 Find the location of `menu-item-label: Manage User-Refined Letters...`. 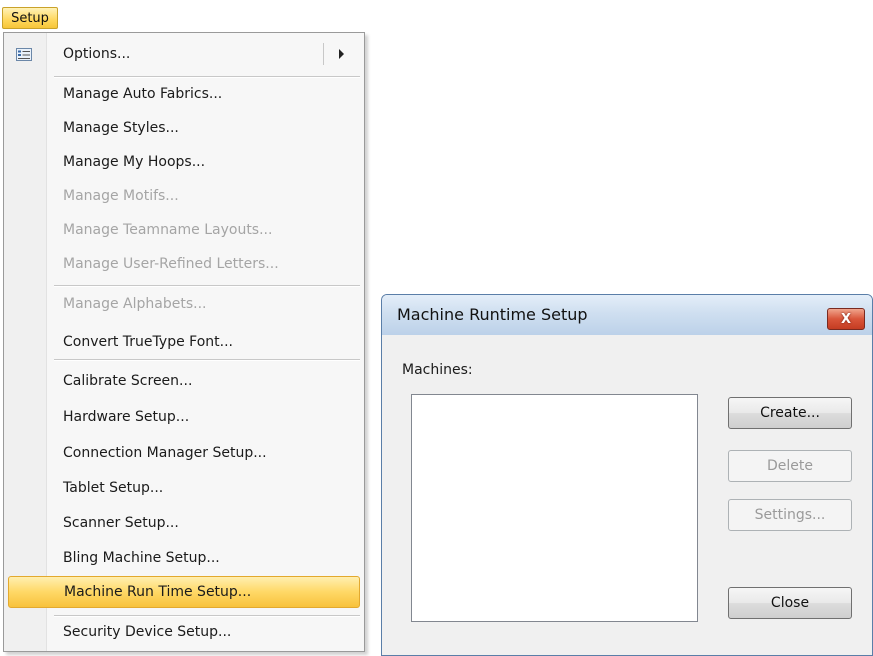

menu-item-label: Manage User-Refined Letters... is located at coordinates (171, 264).